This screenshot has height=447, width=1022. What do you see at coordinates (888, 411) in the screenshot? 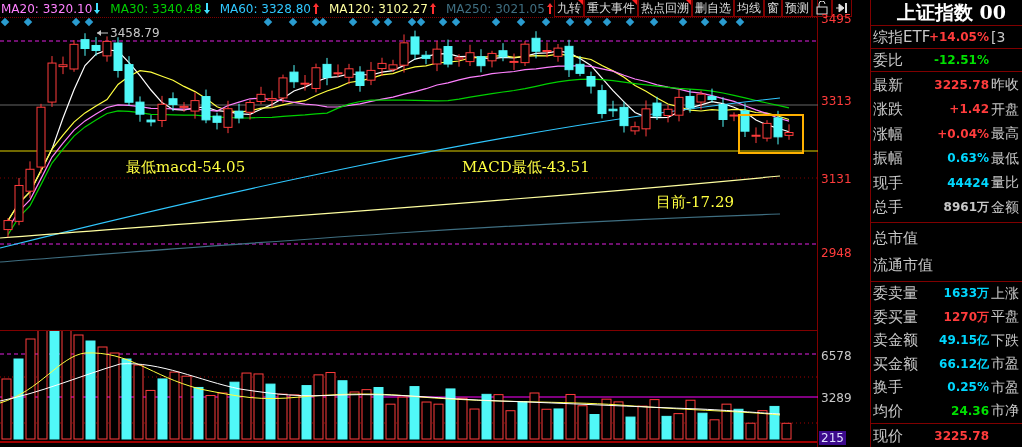
I see `quote-label: 均价` at bounding box center [888, 411].